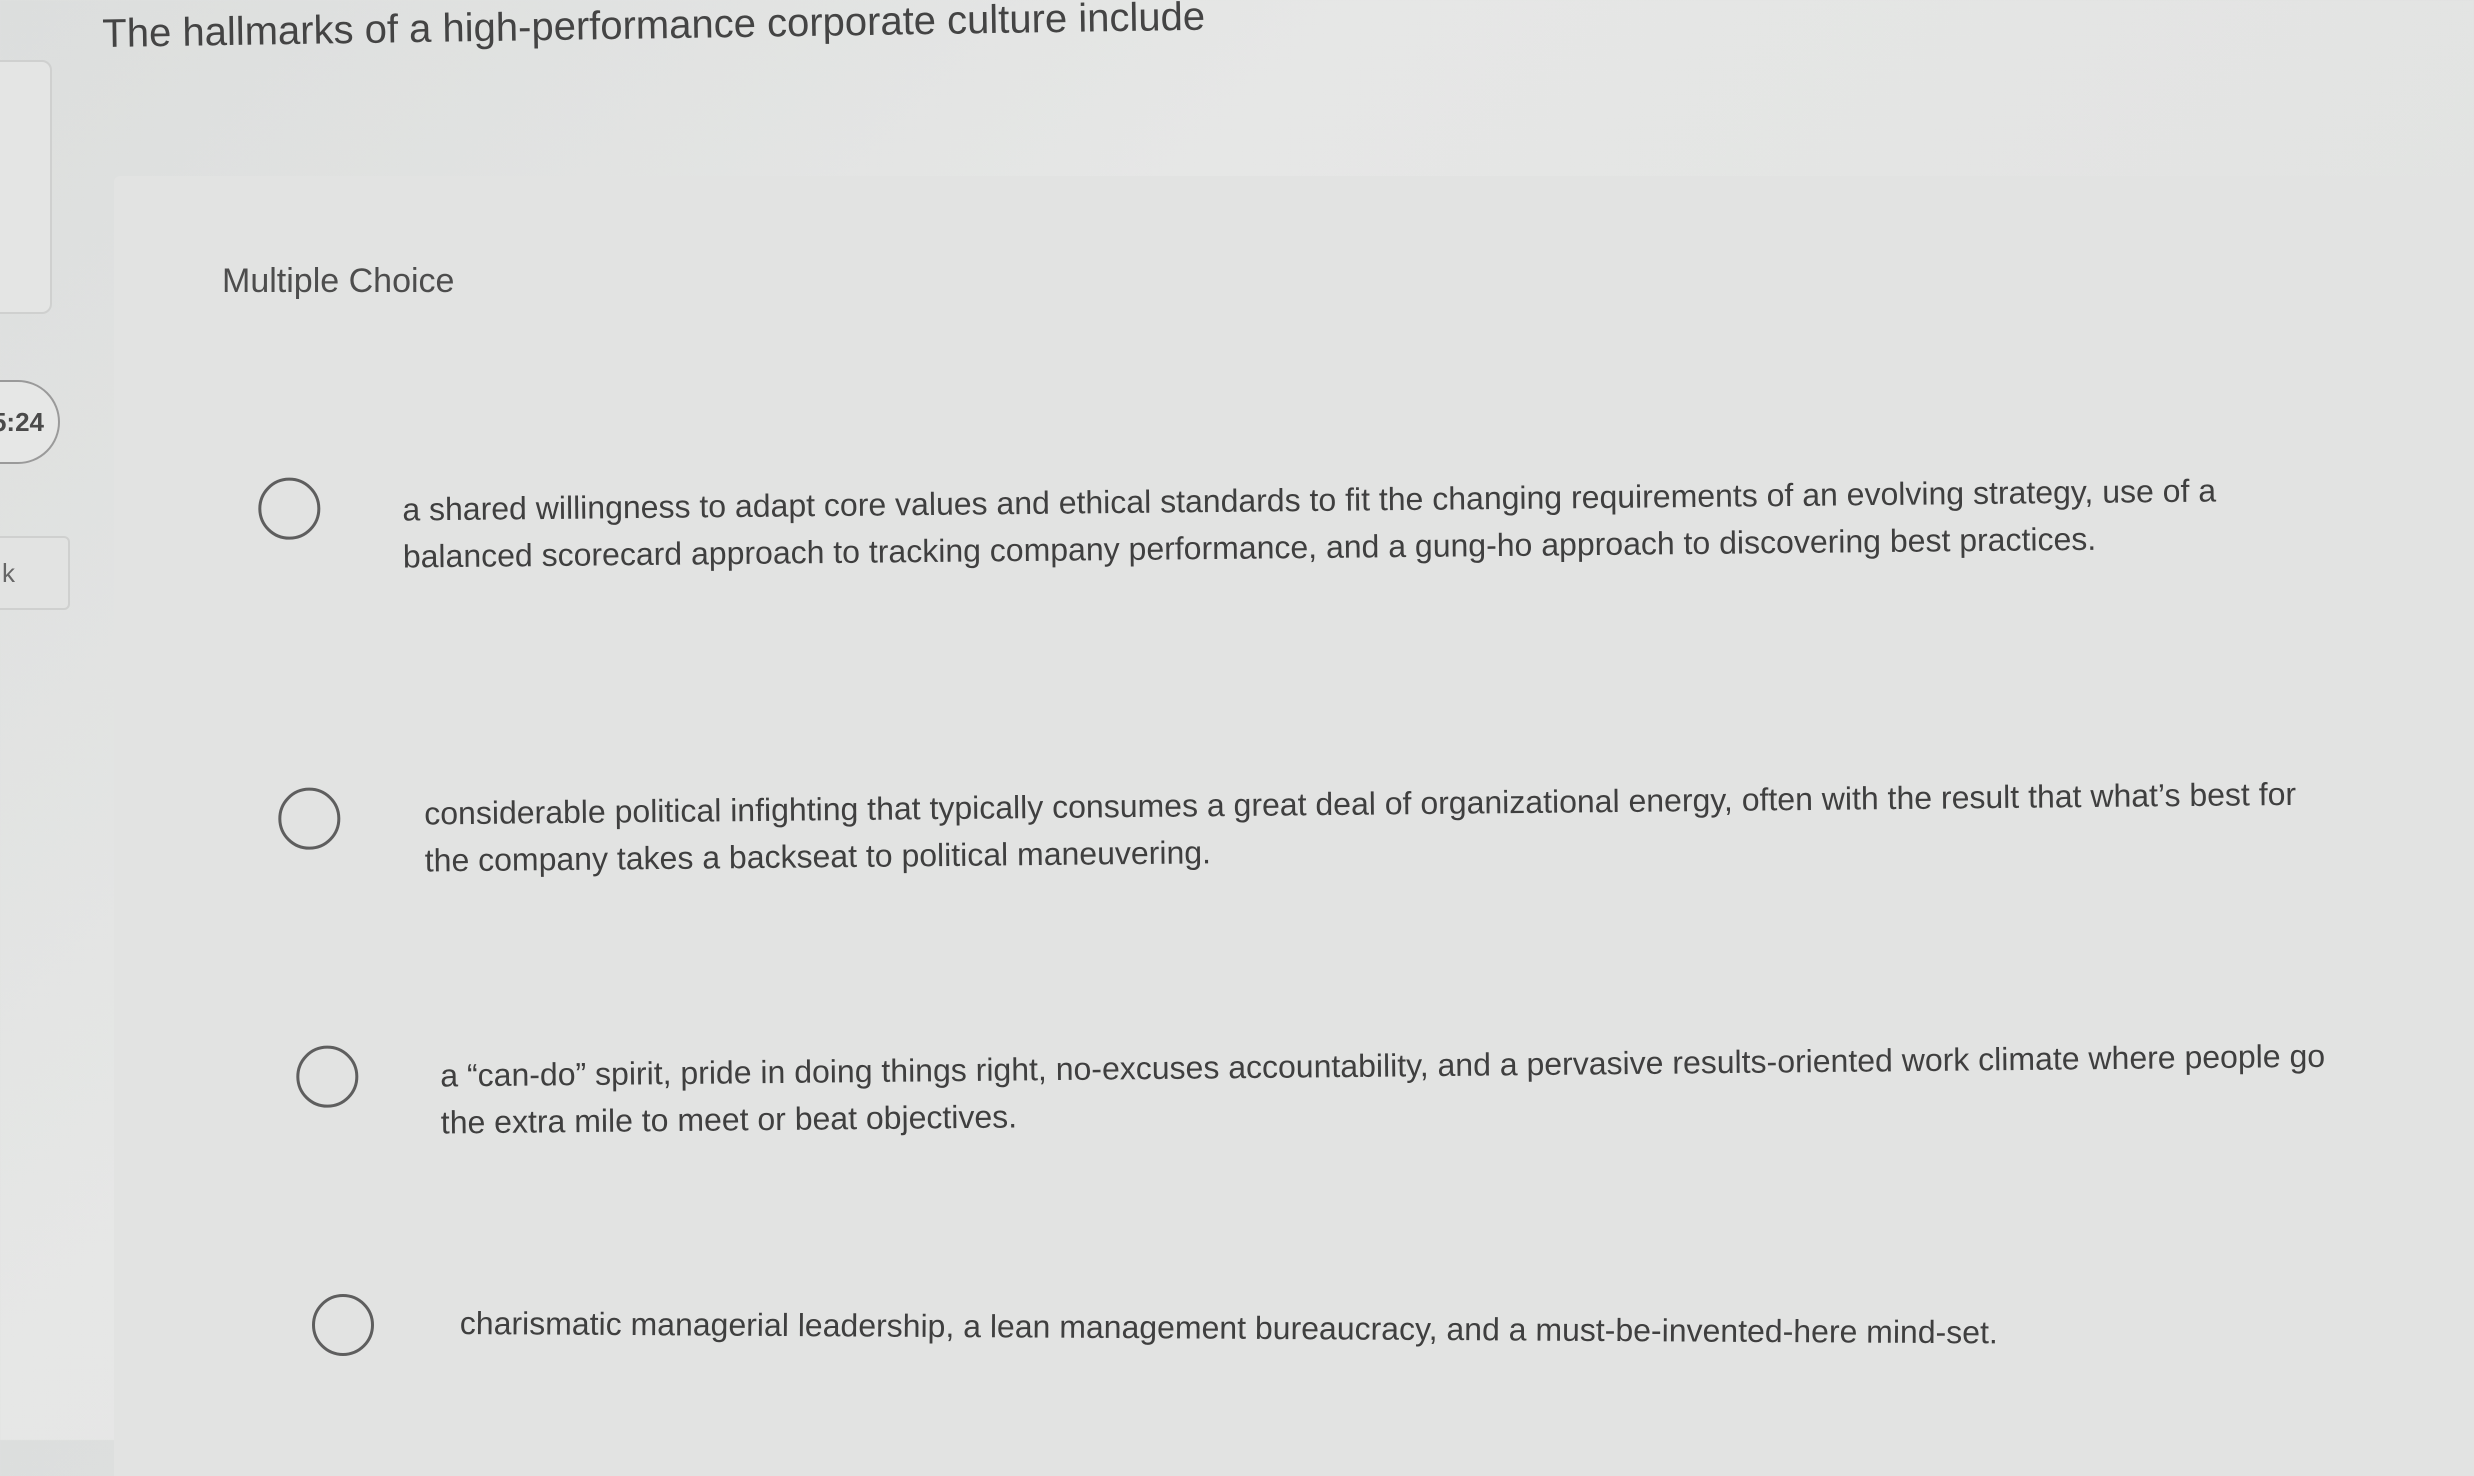 The height and width of the screenshot is (1476, 2474). I want to click on timer-badge: 5:24, so click(30, 422).